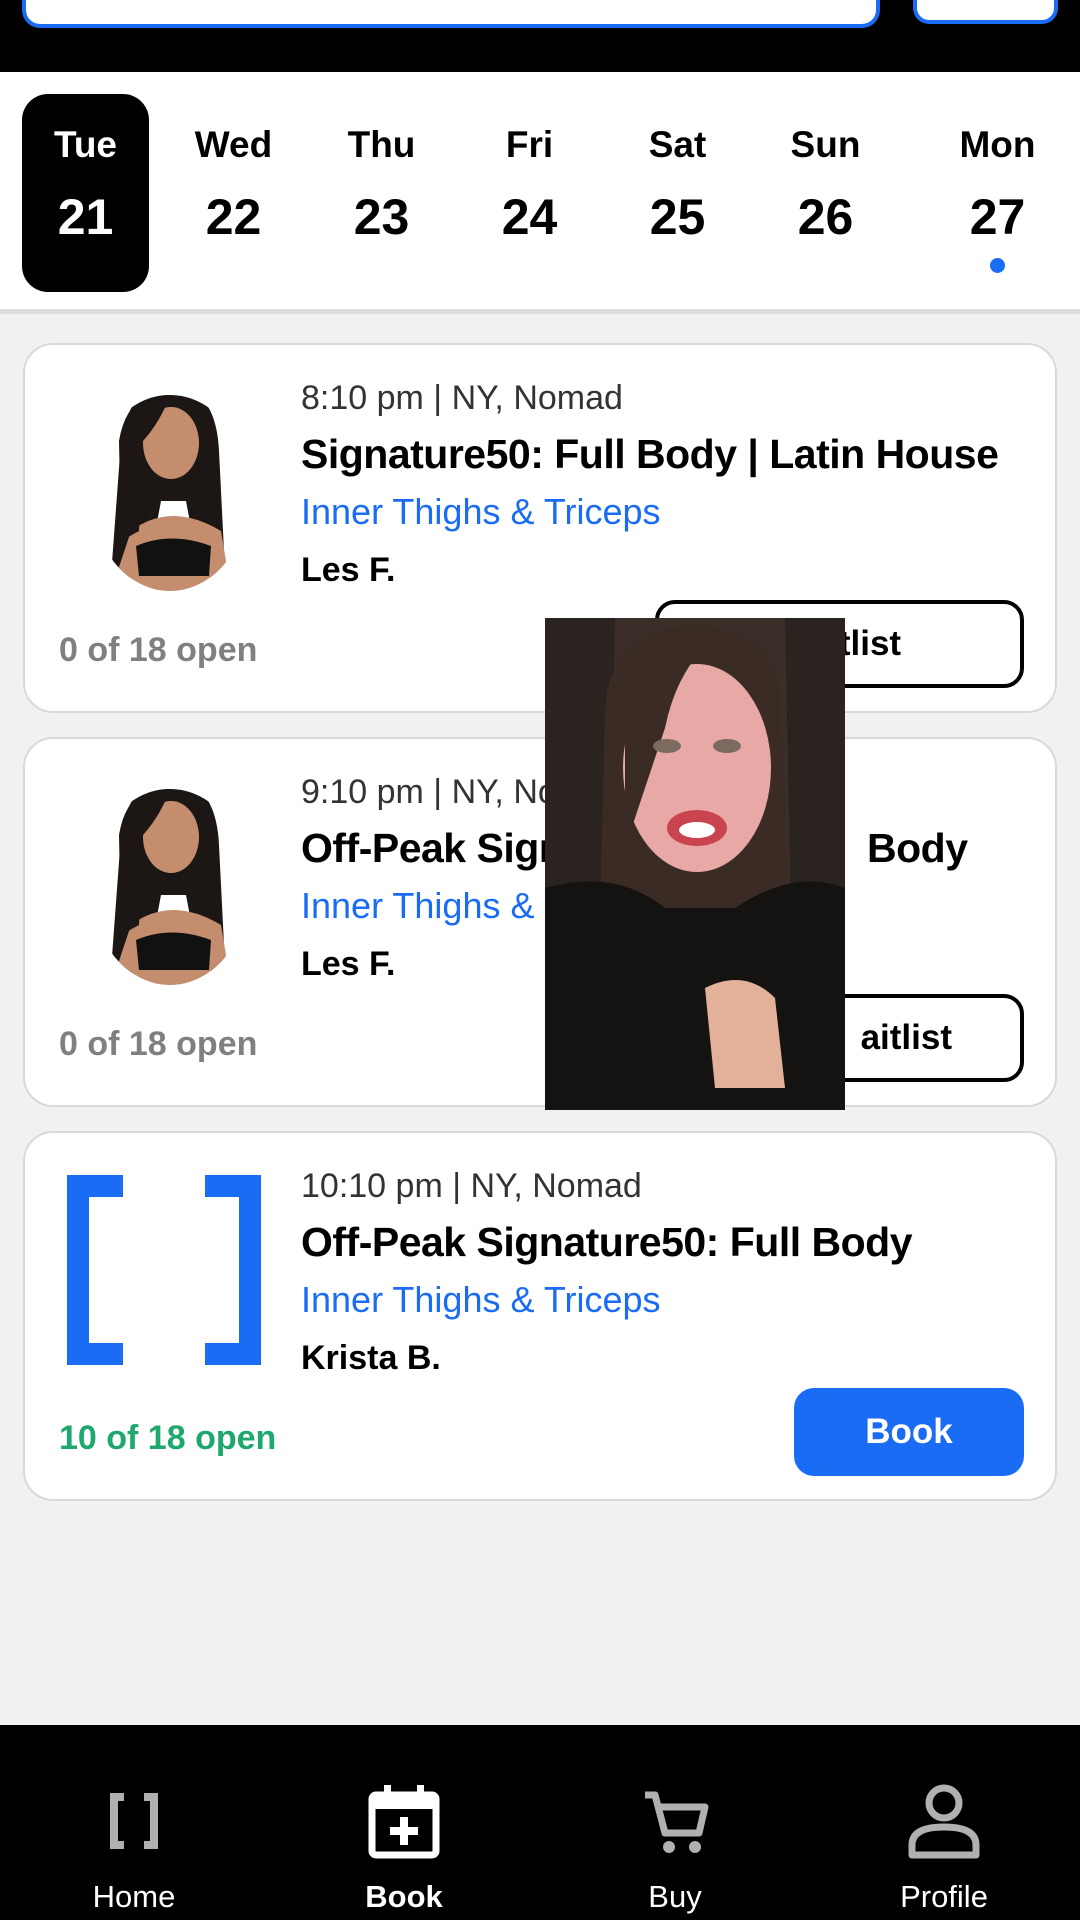 This screenshot has height=1920, width=1080. Describe the element at coordinates (944, 1896) in the screenshot. I see `nav-profile-label: Profile` at that location.